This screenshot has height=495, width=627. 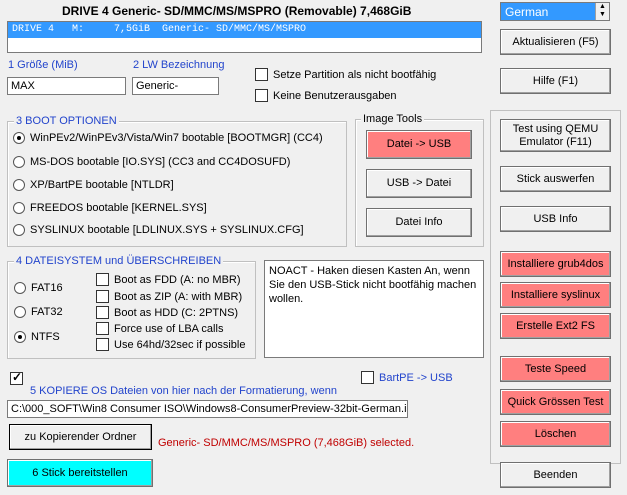 What do you see at coordinates (555, 135) in the screenshot?
I see `qemu-button: Test using QEMU Emulator (F11)` at bounding box center [555, 135].